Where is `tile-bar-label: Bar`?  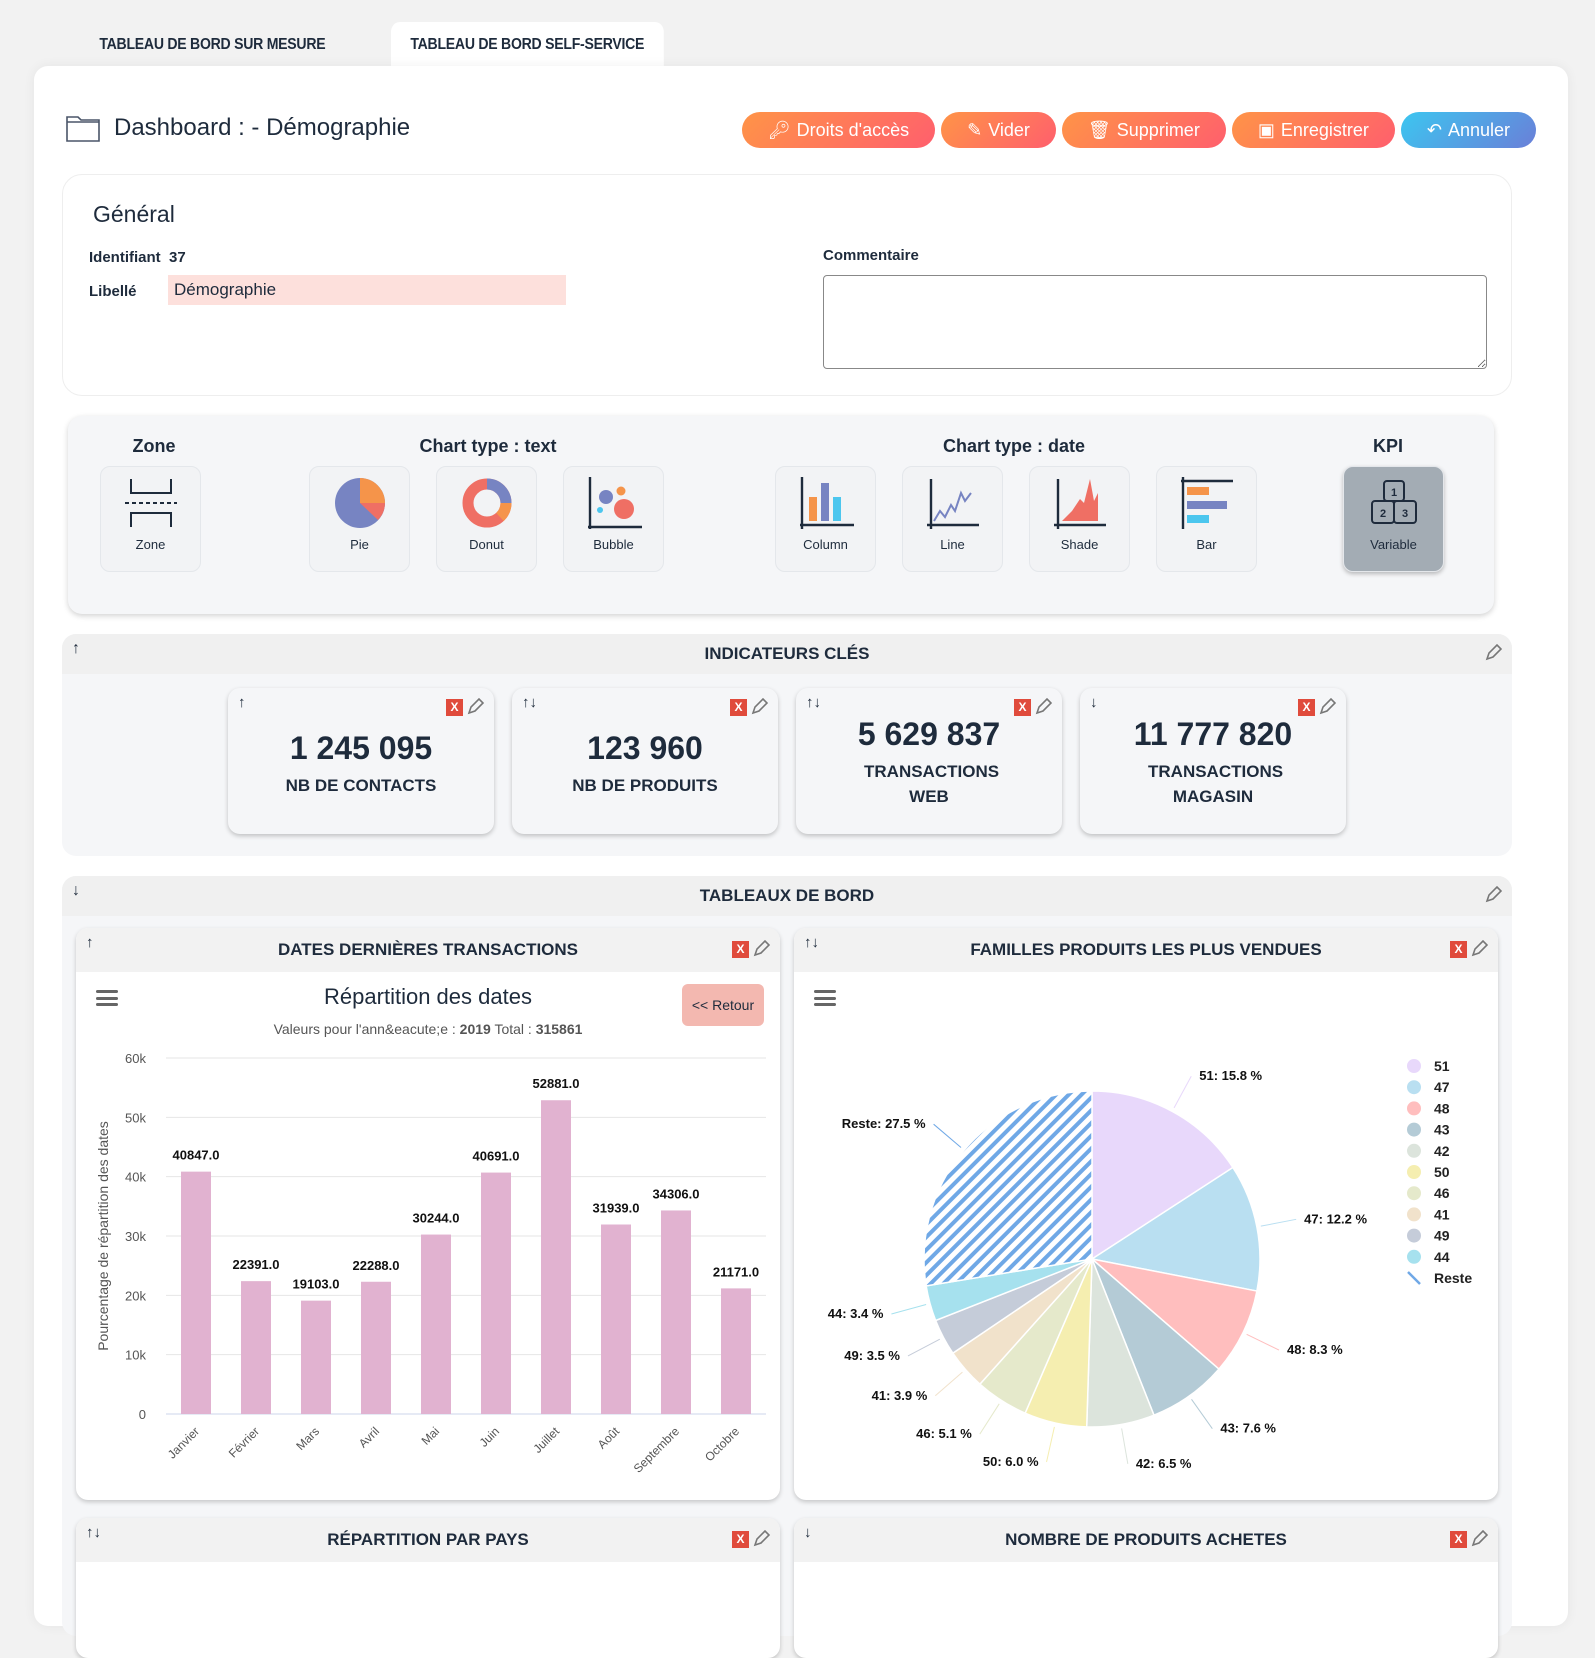
tile-bar-label: Bar is located at coordinates (1206, 544).